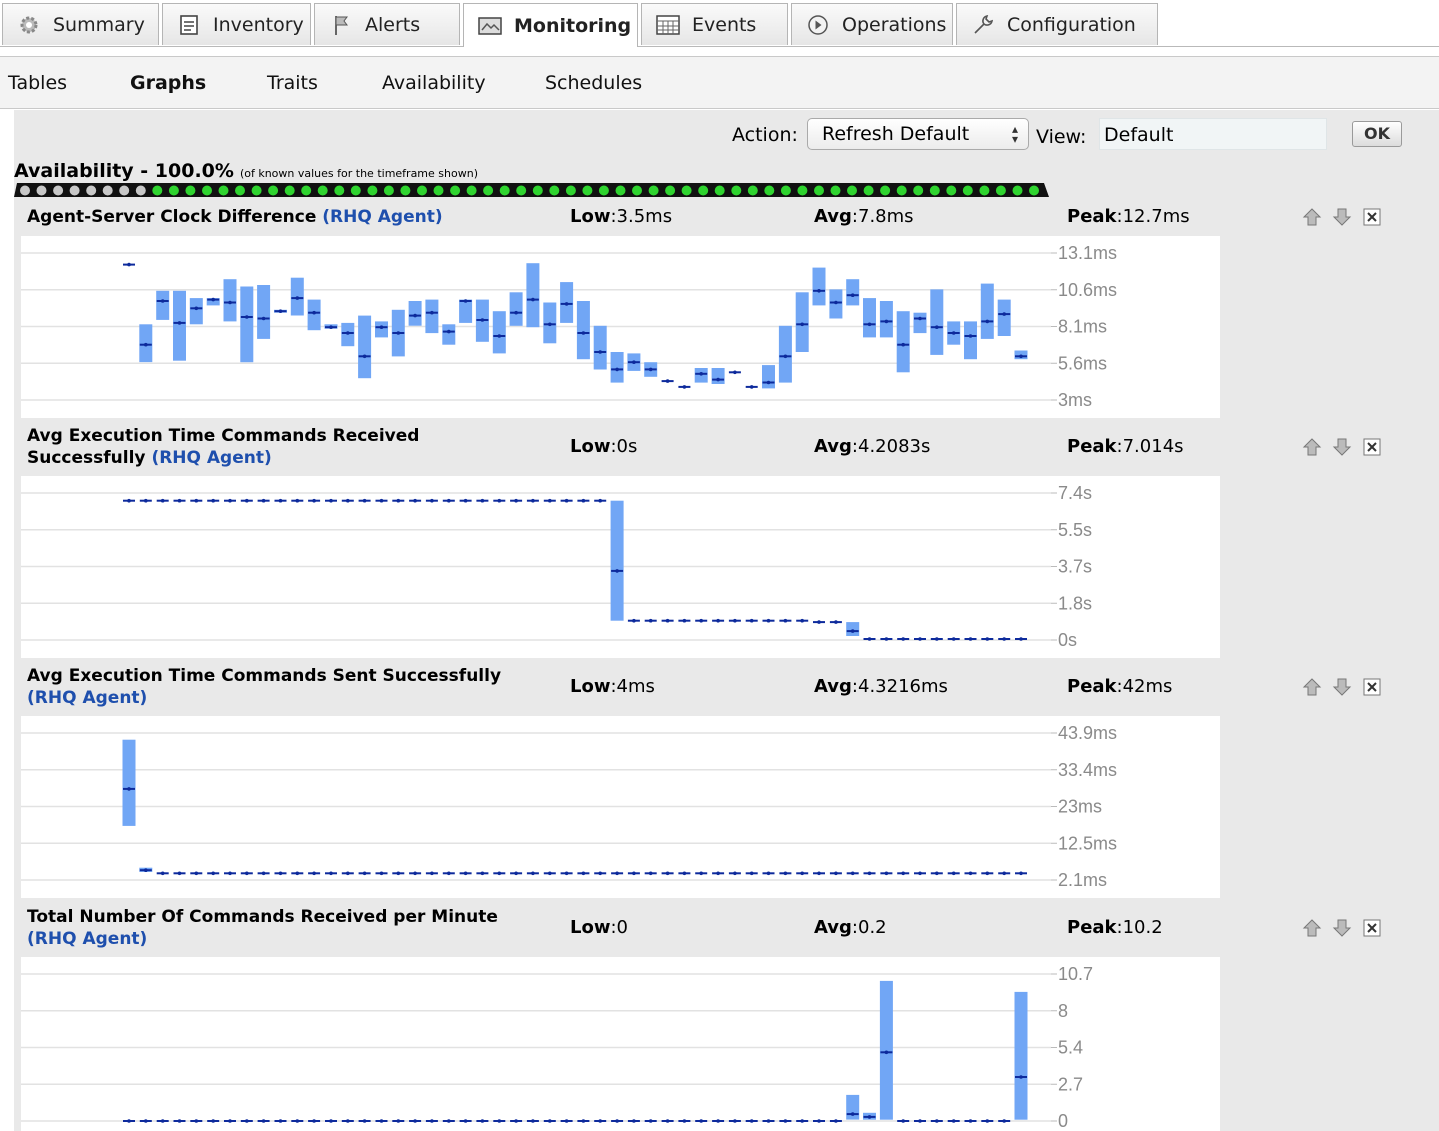 The image size is (1439, 1131). I want to click on ok-button: OK, so click(1377, 134).